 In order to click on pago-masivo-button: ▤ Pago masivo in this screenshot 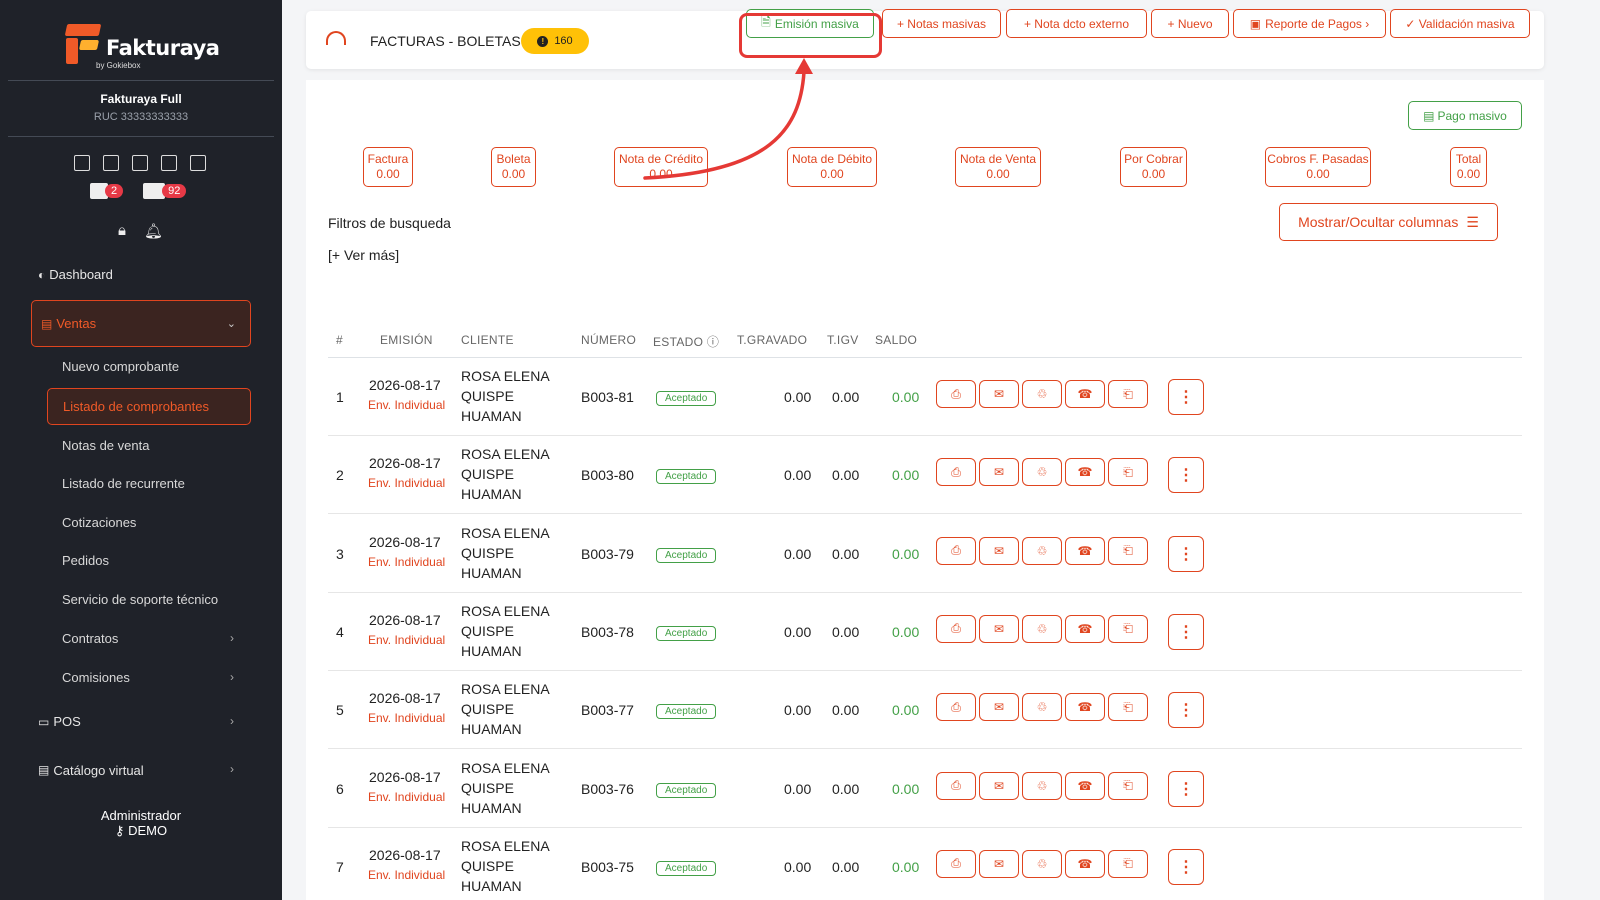, I will do `click(1465, 115)`.